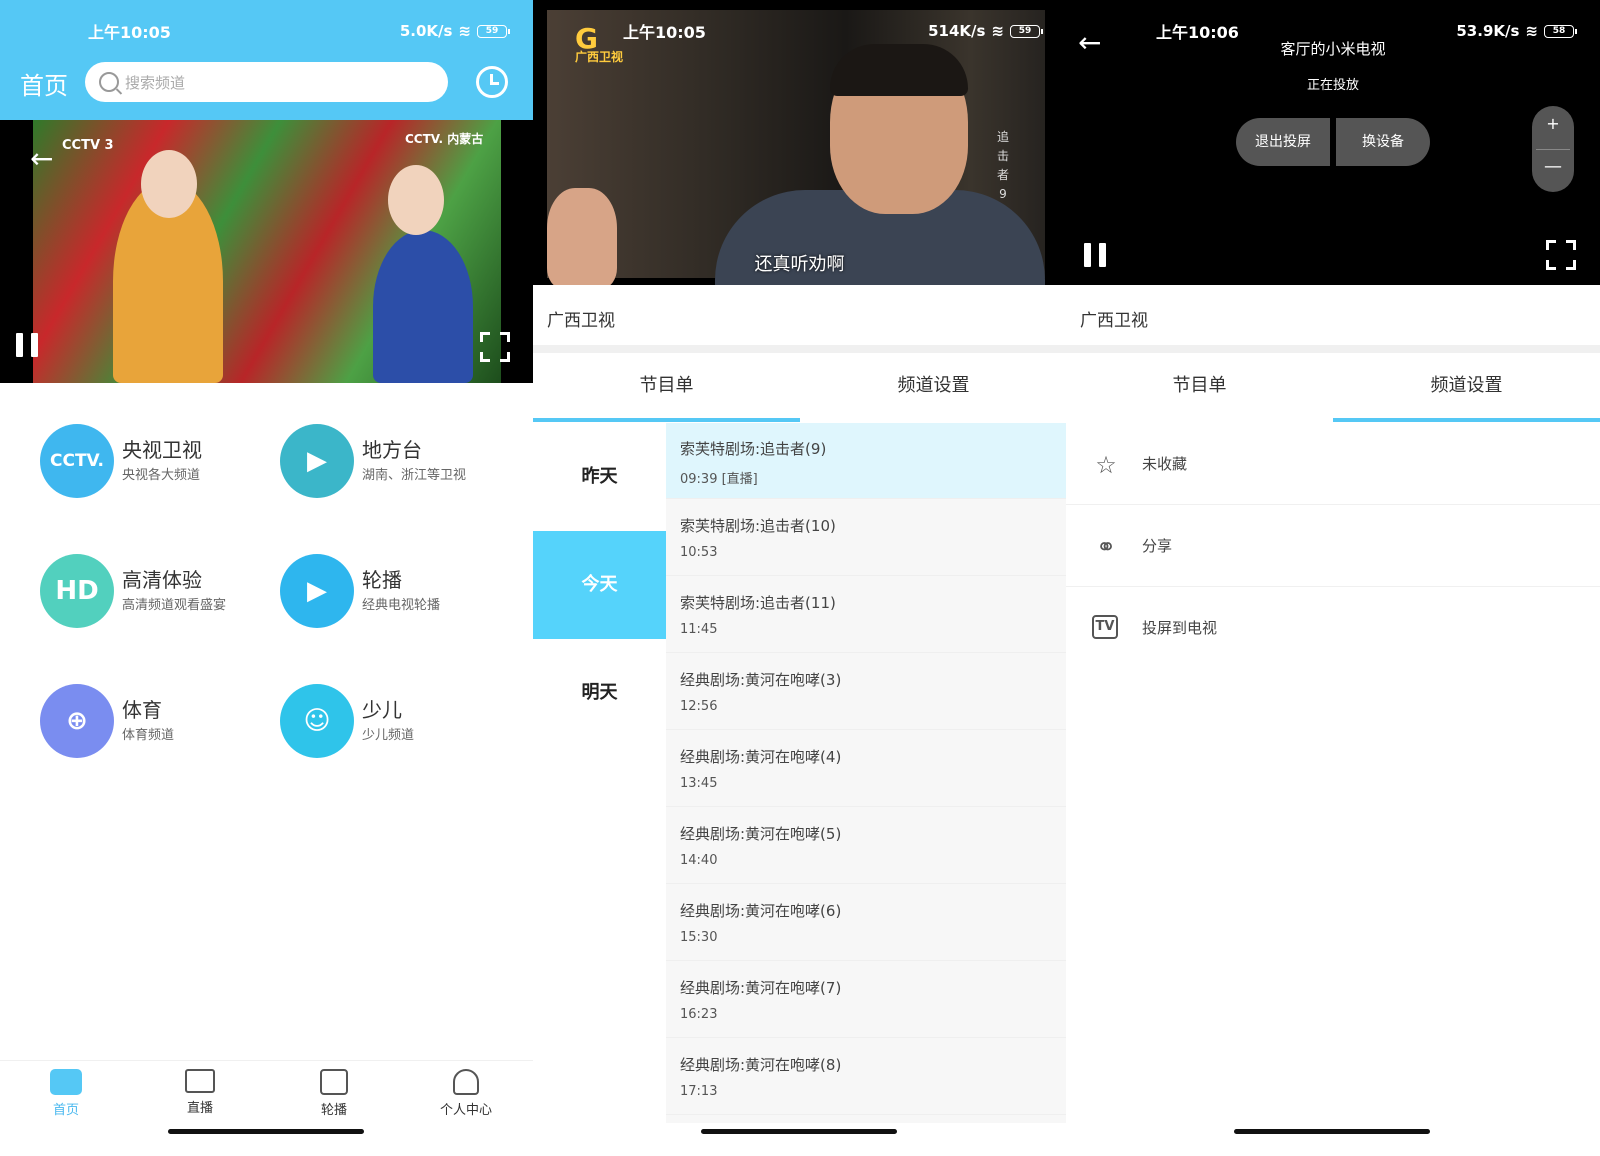 The image size is (1600, 1156). I want to click on video-player: CCTV 3 CCTV. 内蒙古 ←, so click(266, 251).